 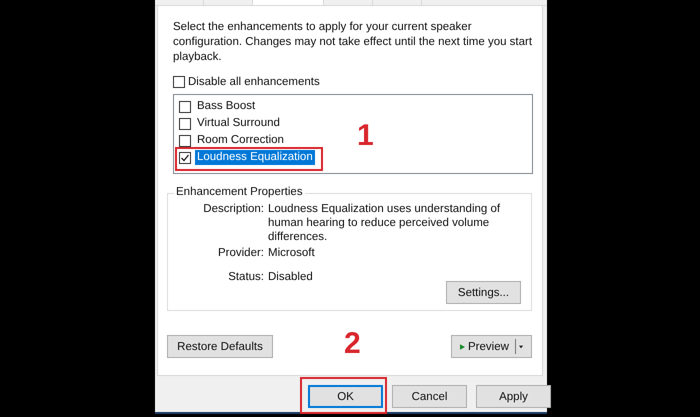 I want to click on list-item: Virtual Surround, so click(x=238, y=123).